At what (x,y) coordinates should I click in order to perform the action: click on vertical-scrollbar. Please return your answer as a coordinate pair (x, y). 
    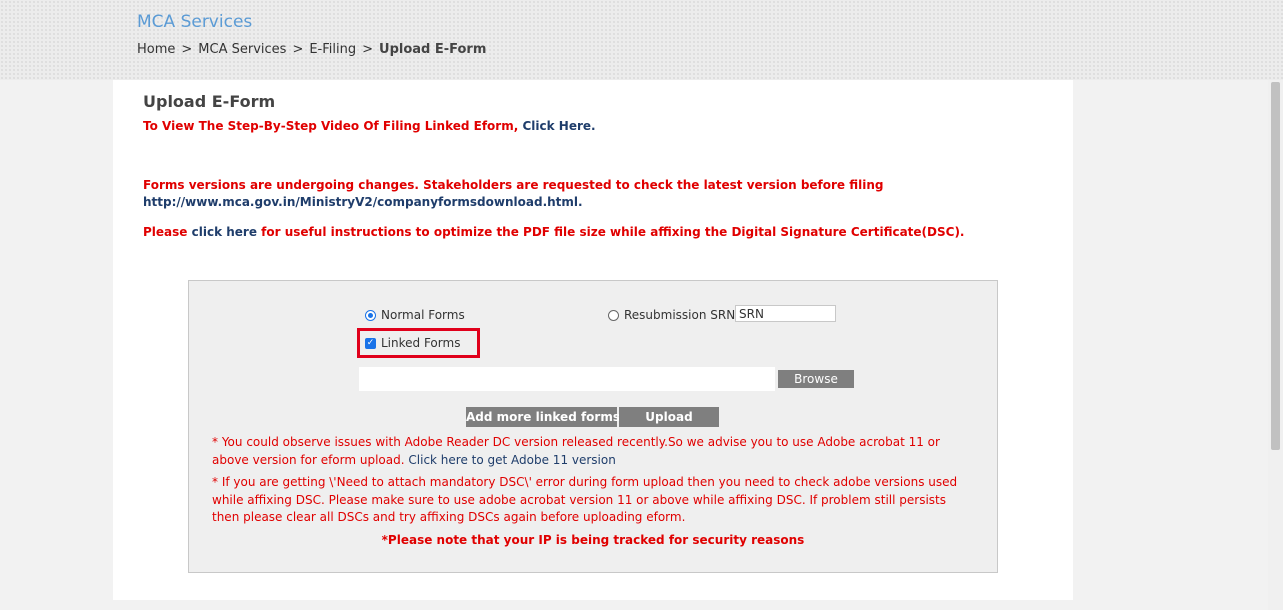
    Looking at the image, I should click on (1275, 345).